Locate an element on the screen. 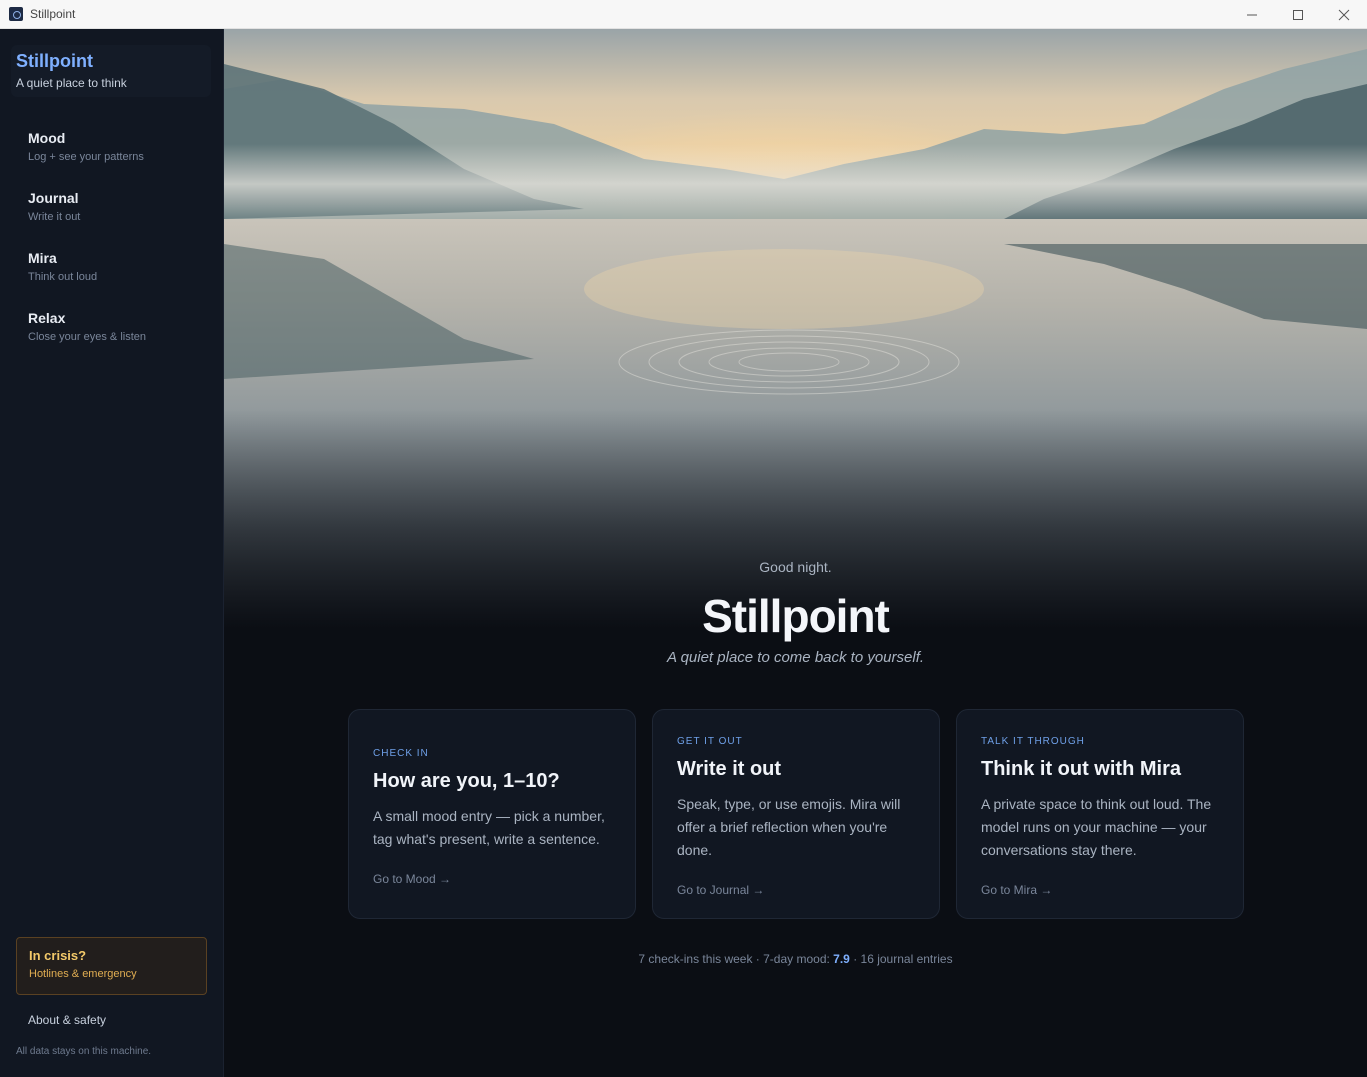  title-bar: Stillpoint is located at coordinates (683, 14).